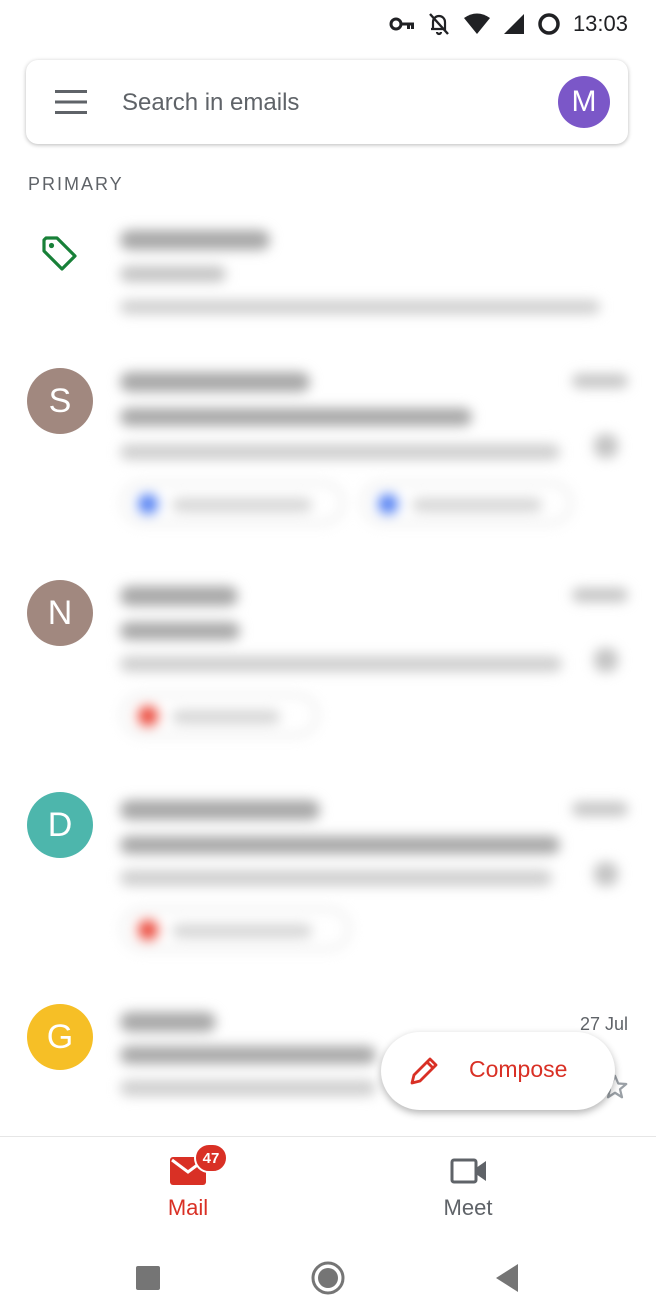  I want to click on compose-label: Compose, so click(518, 1069).